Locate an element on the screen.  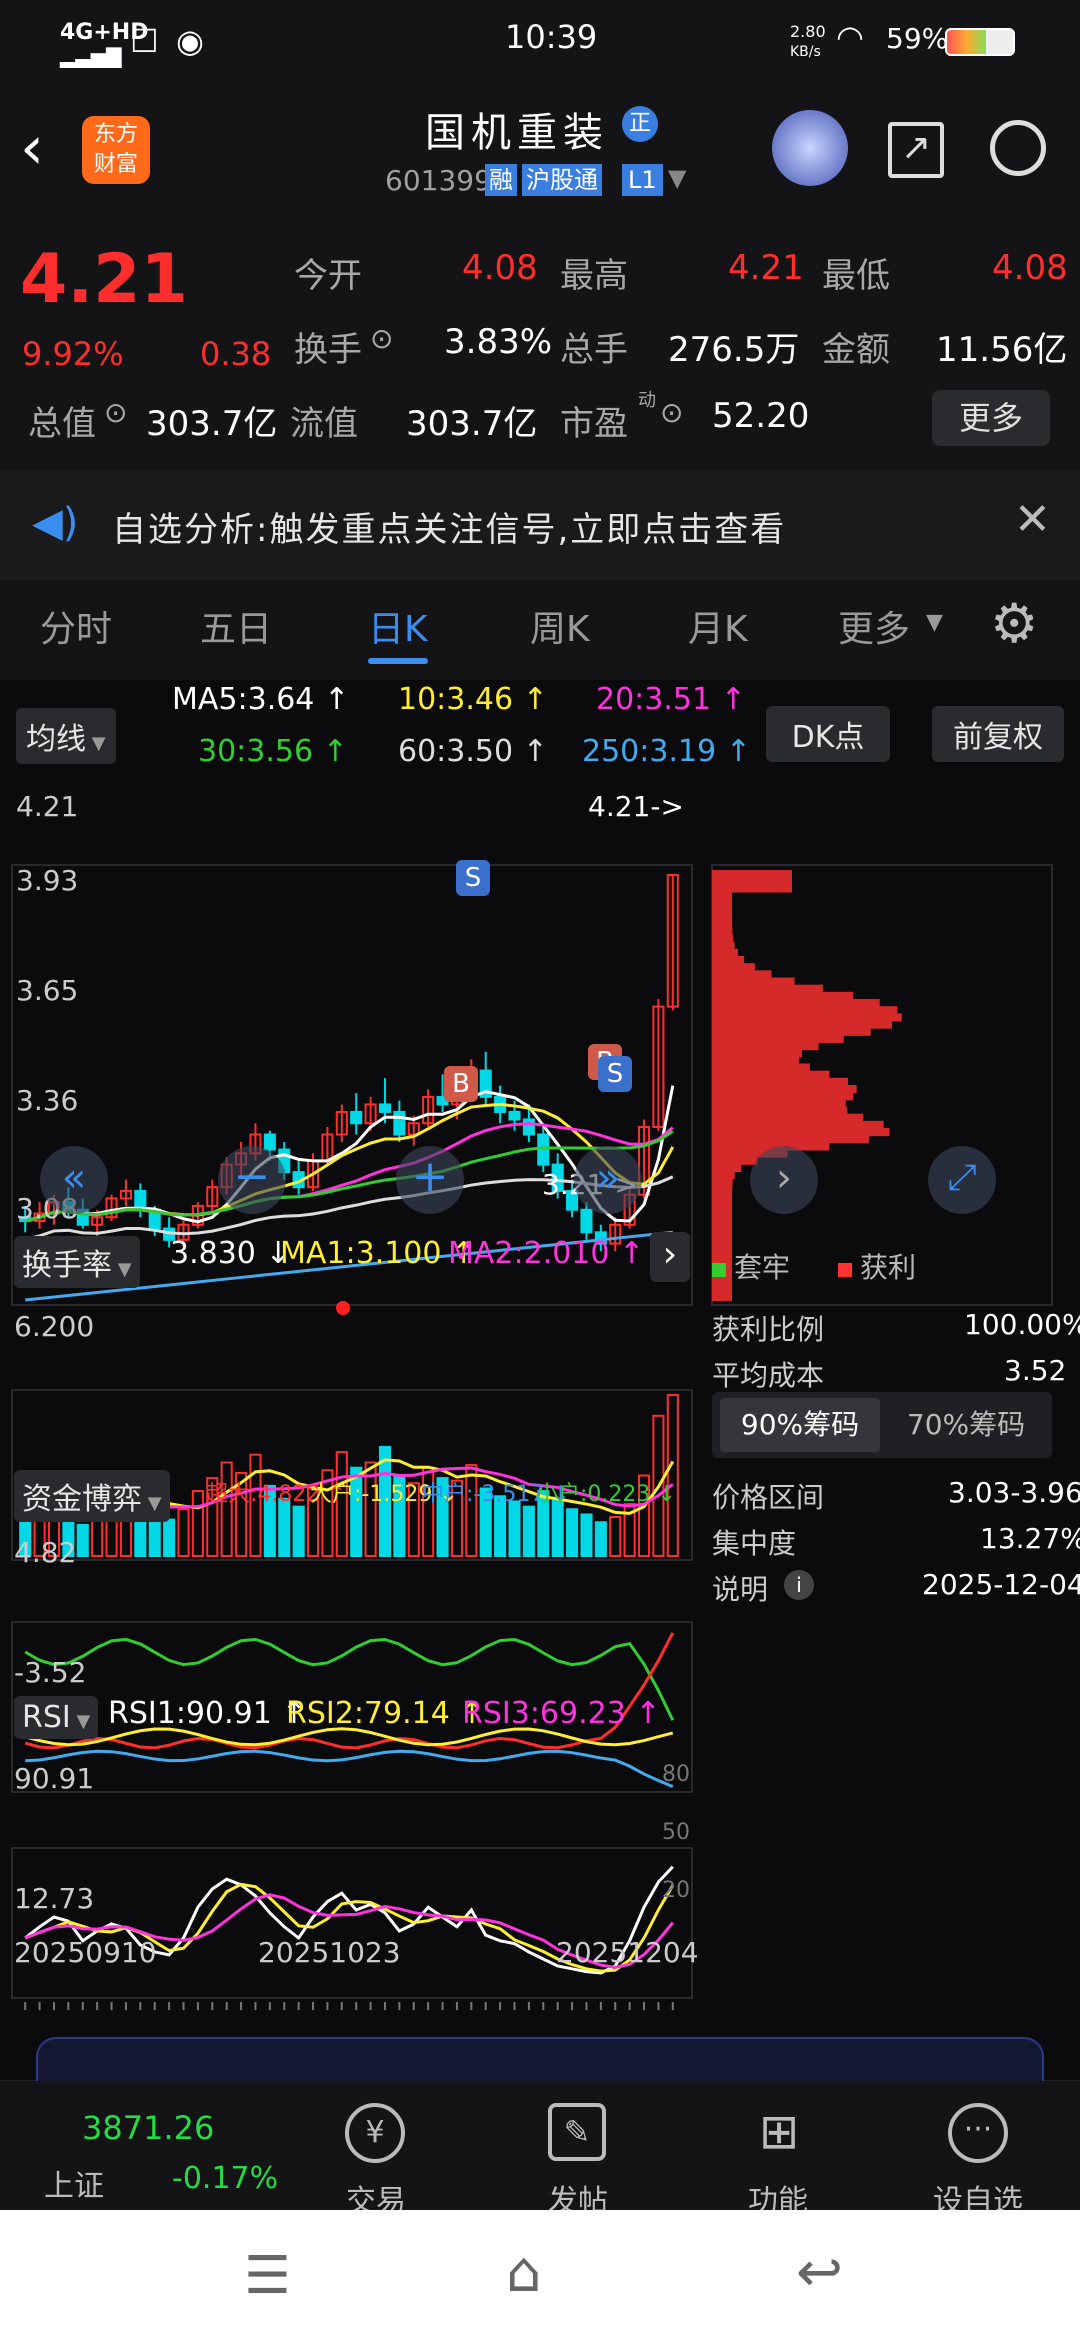
tab-active-underline is located at coordinates (398, 661).